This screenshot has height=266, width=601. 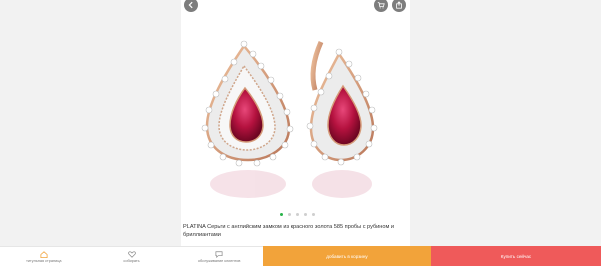 I want to click on nav-item-home: титульная страница, so click(x=44, y=256).